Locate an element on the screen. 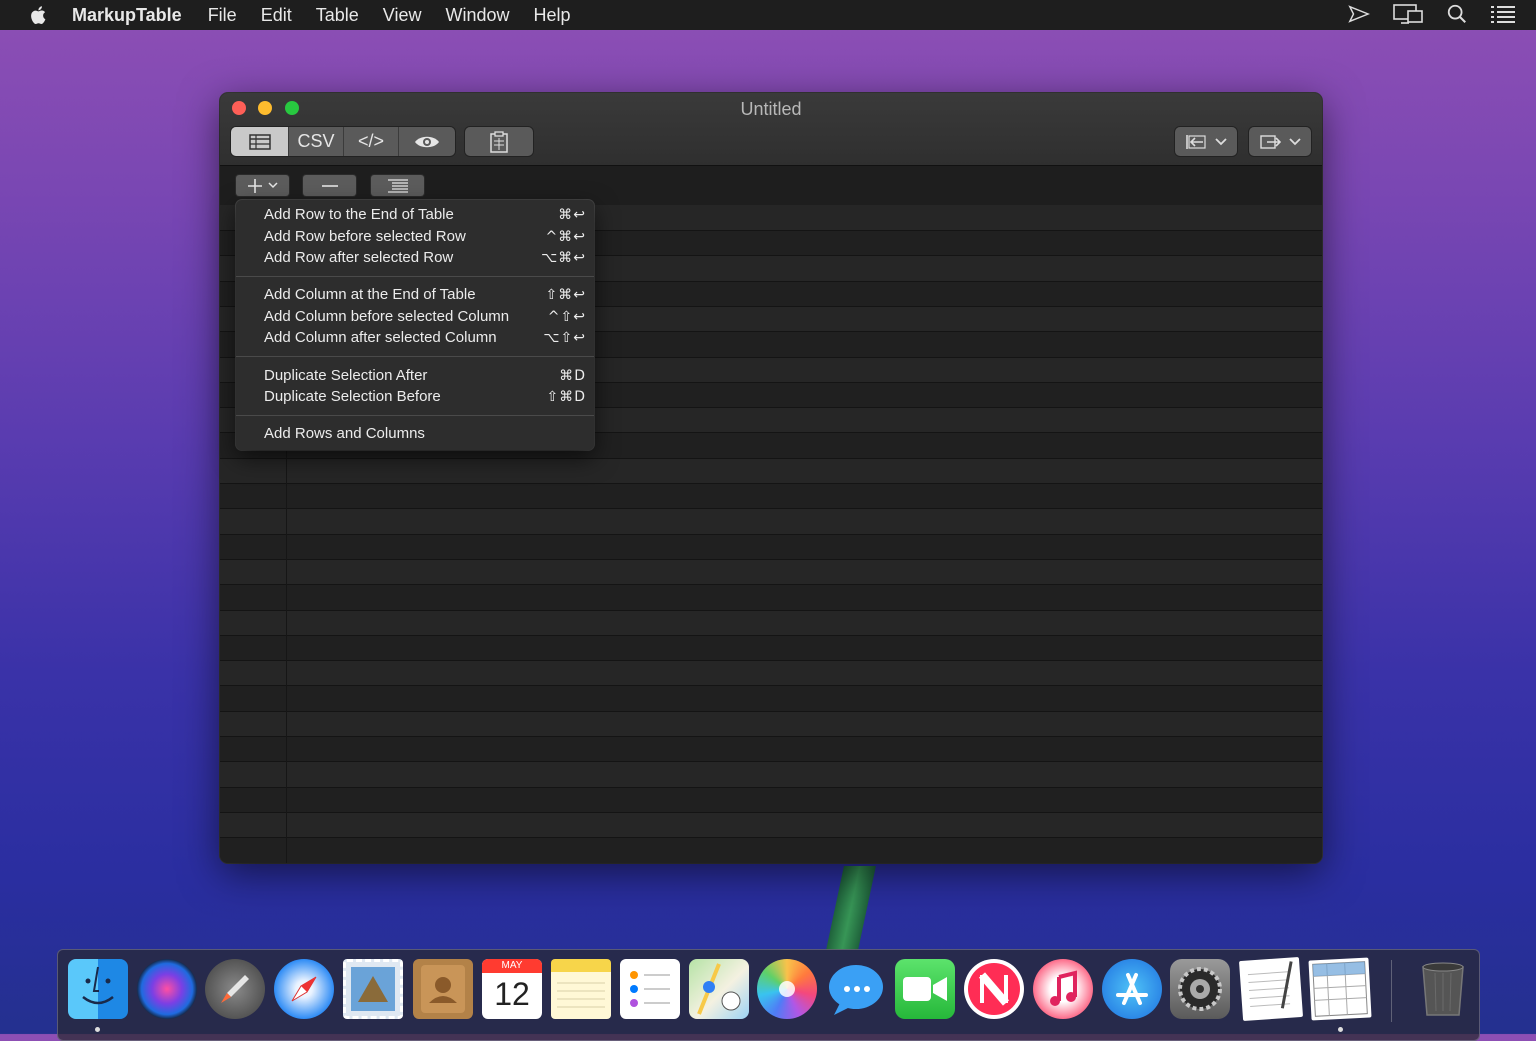  safari-icon is located at coordinates (304, 989).